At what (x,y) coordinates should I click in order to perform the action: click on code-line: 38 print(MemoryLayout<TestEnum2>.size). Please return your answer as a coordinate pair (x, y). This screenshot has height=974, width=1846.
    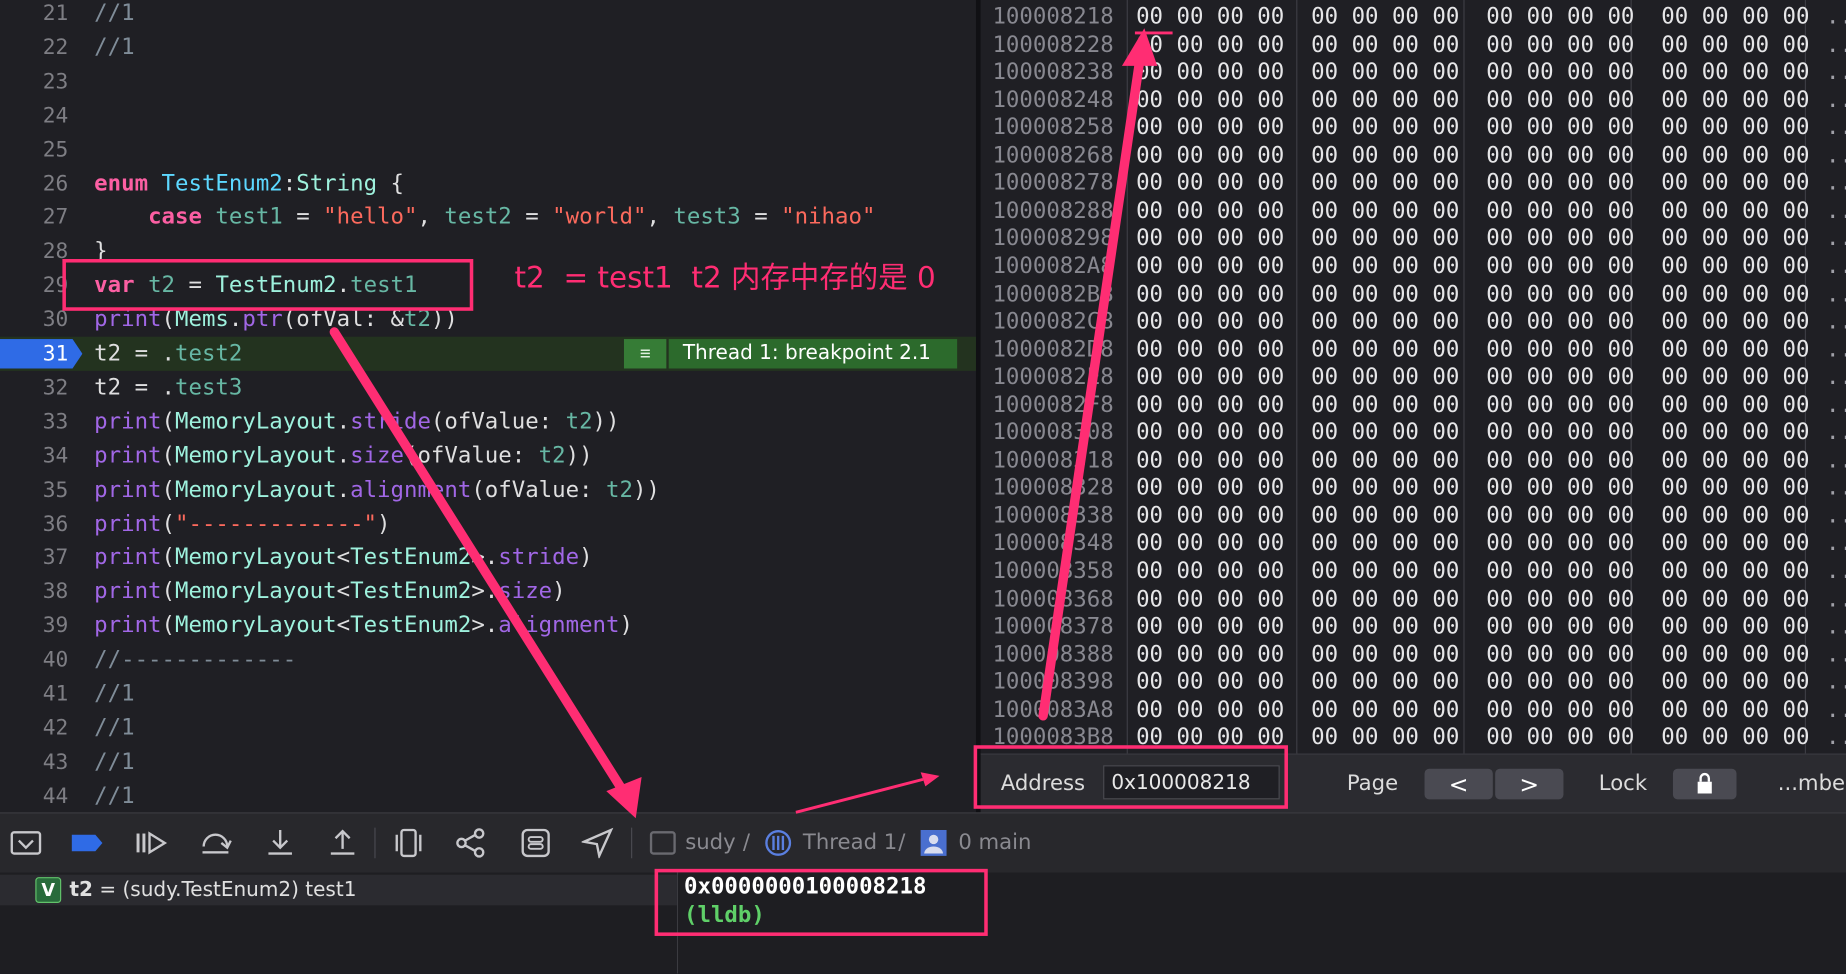
    Looking at the image, I should click on (488, 592).